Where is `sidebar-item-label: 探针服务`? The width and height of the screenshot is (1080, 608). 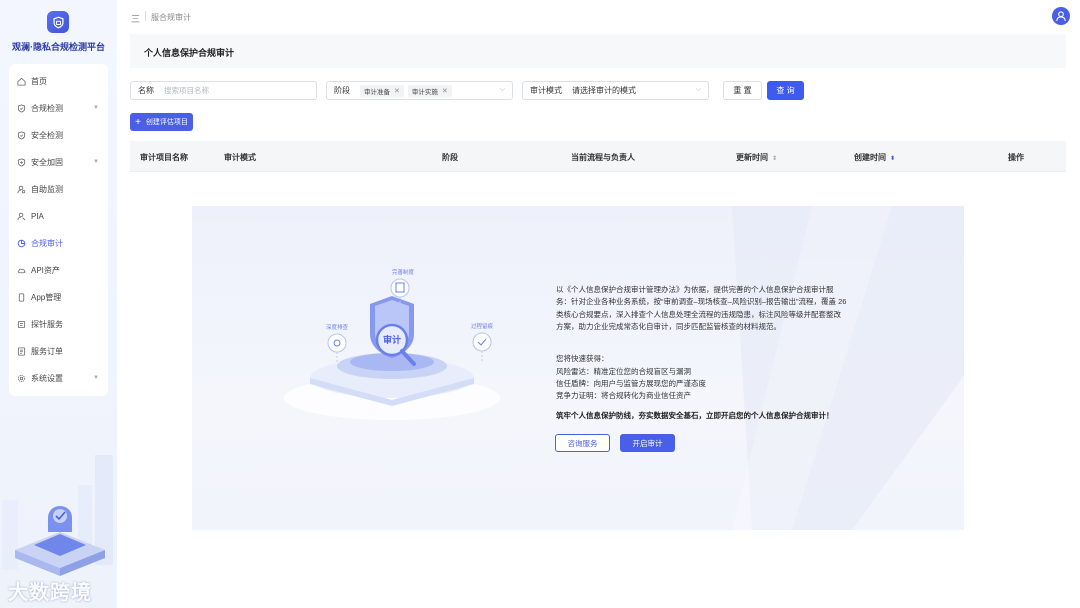
sidebar-item-label: 探针服务 is located at coordinates (47, 324).